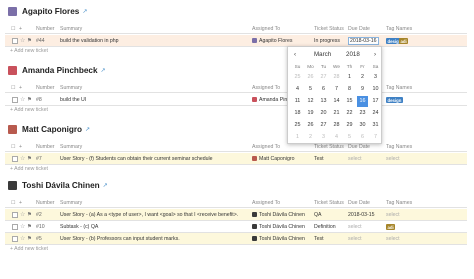 This screenshot has height=279, width=474. I want to click on ticket-number: #8, so click(39, 100).